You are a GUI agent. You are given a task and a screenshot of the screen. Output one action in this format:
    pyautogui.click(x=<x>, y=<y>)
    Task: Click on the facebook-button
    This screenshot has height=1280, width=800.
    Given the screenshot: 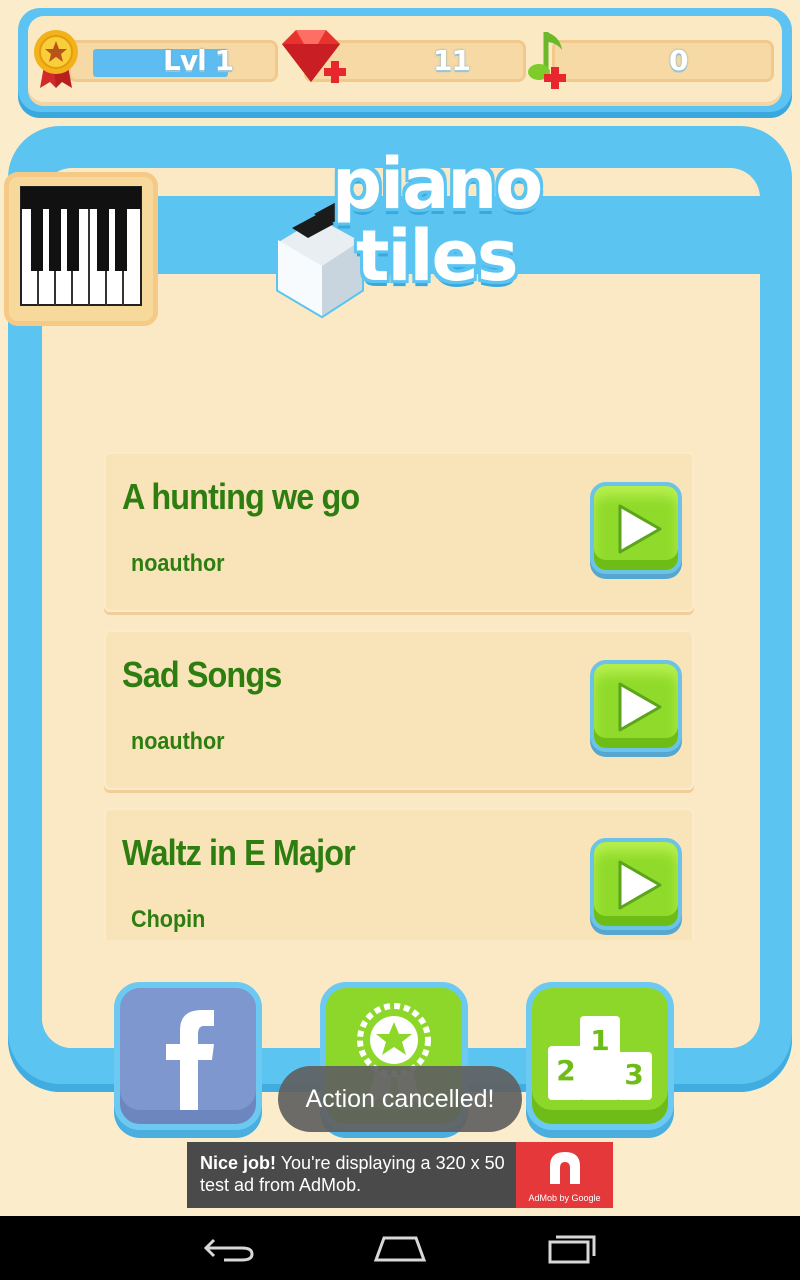 What is the action you would take?
    pyautogui.click(x=188, y=1056)
    